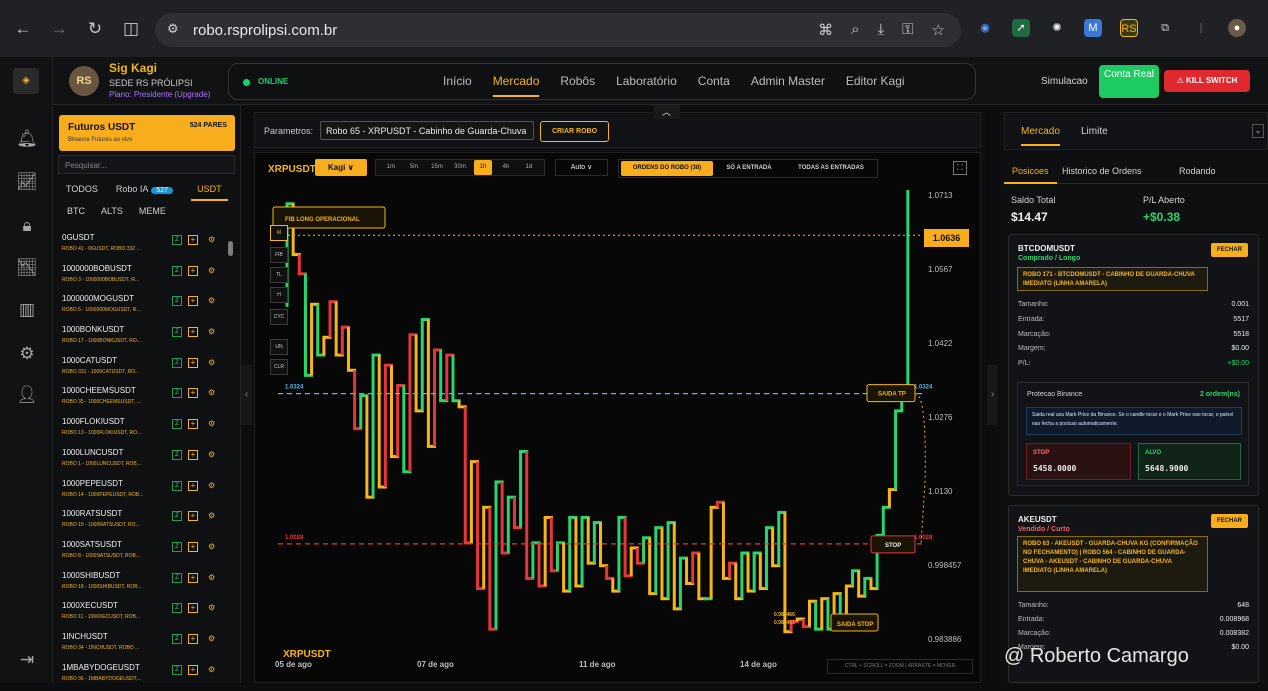  What do you see at coordinates (145, 192) in the screenshot?
I see `tab-robo-ia: Robo IA 527` at bounding box center [145, 192].